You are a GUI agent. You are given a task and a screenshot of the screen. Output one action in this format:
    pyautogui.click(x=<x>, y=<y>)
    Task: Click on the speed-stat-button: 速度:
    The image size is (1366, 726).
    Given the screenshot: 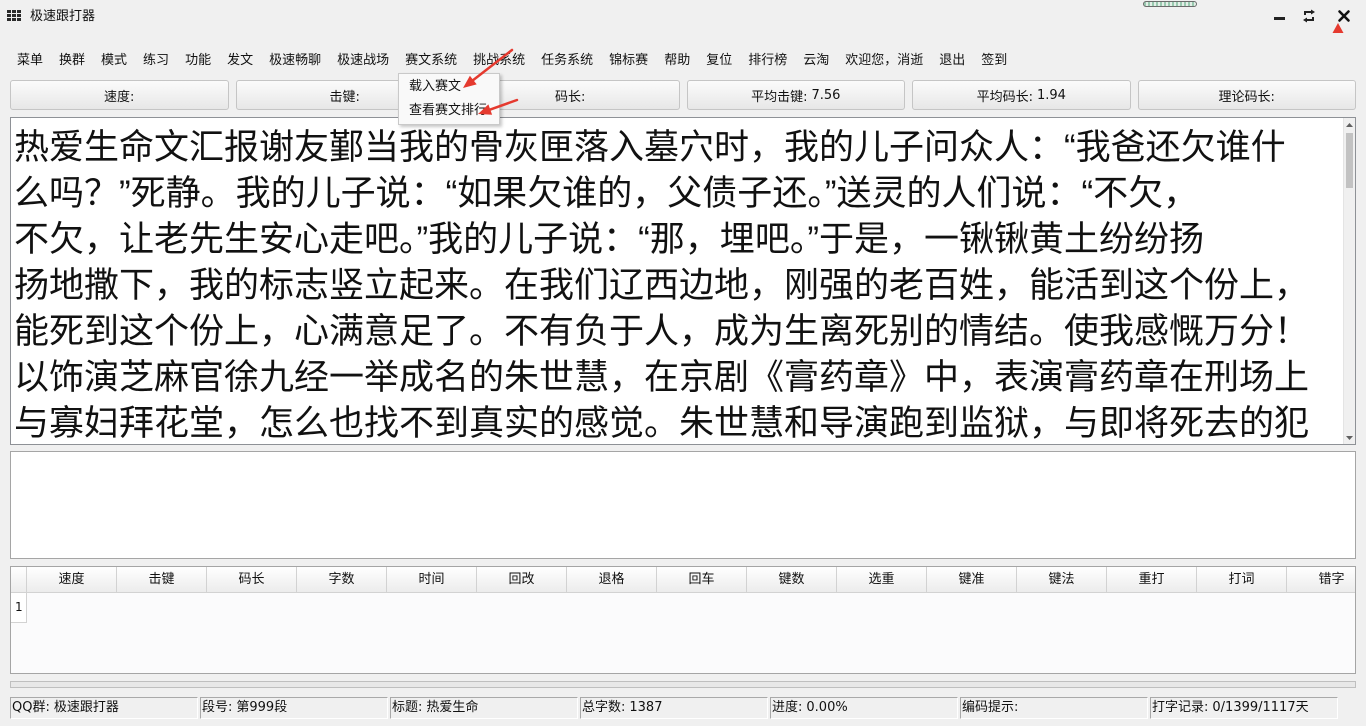 What is the action you would take?
    pyautogui.click(x=119, y=95)
    